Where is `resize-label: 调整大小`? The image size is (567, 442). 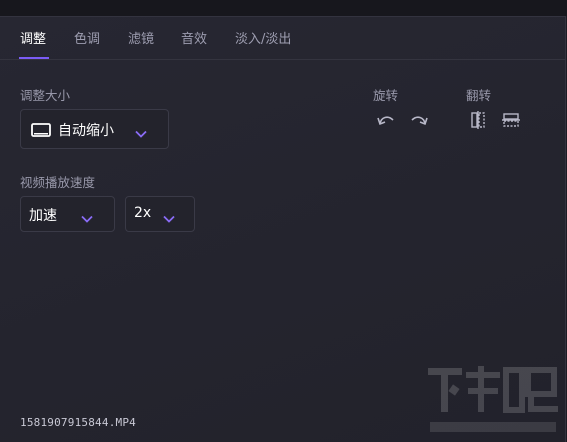 resize-label: 调整大小 is located at coordinates (45, 95).